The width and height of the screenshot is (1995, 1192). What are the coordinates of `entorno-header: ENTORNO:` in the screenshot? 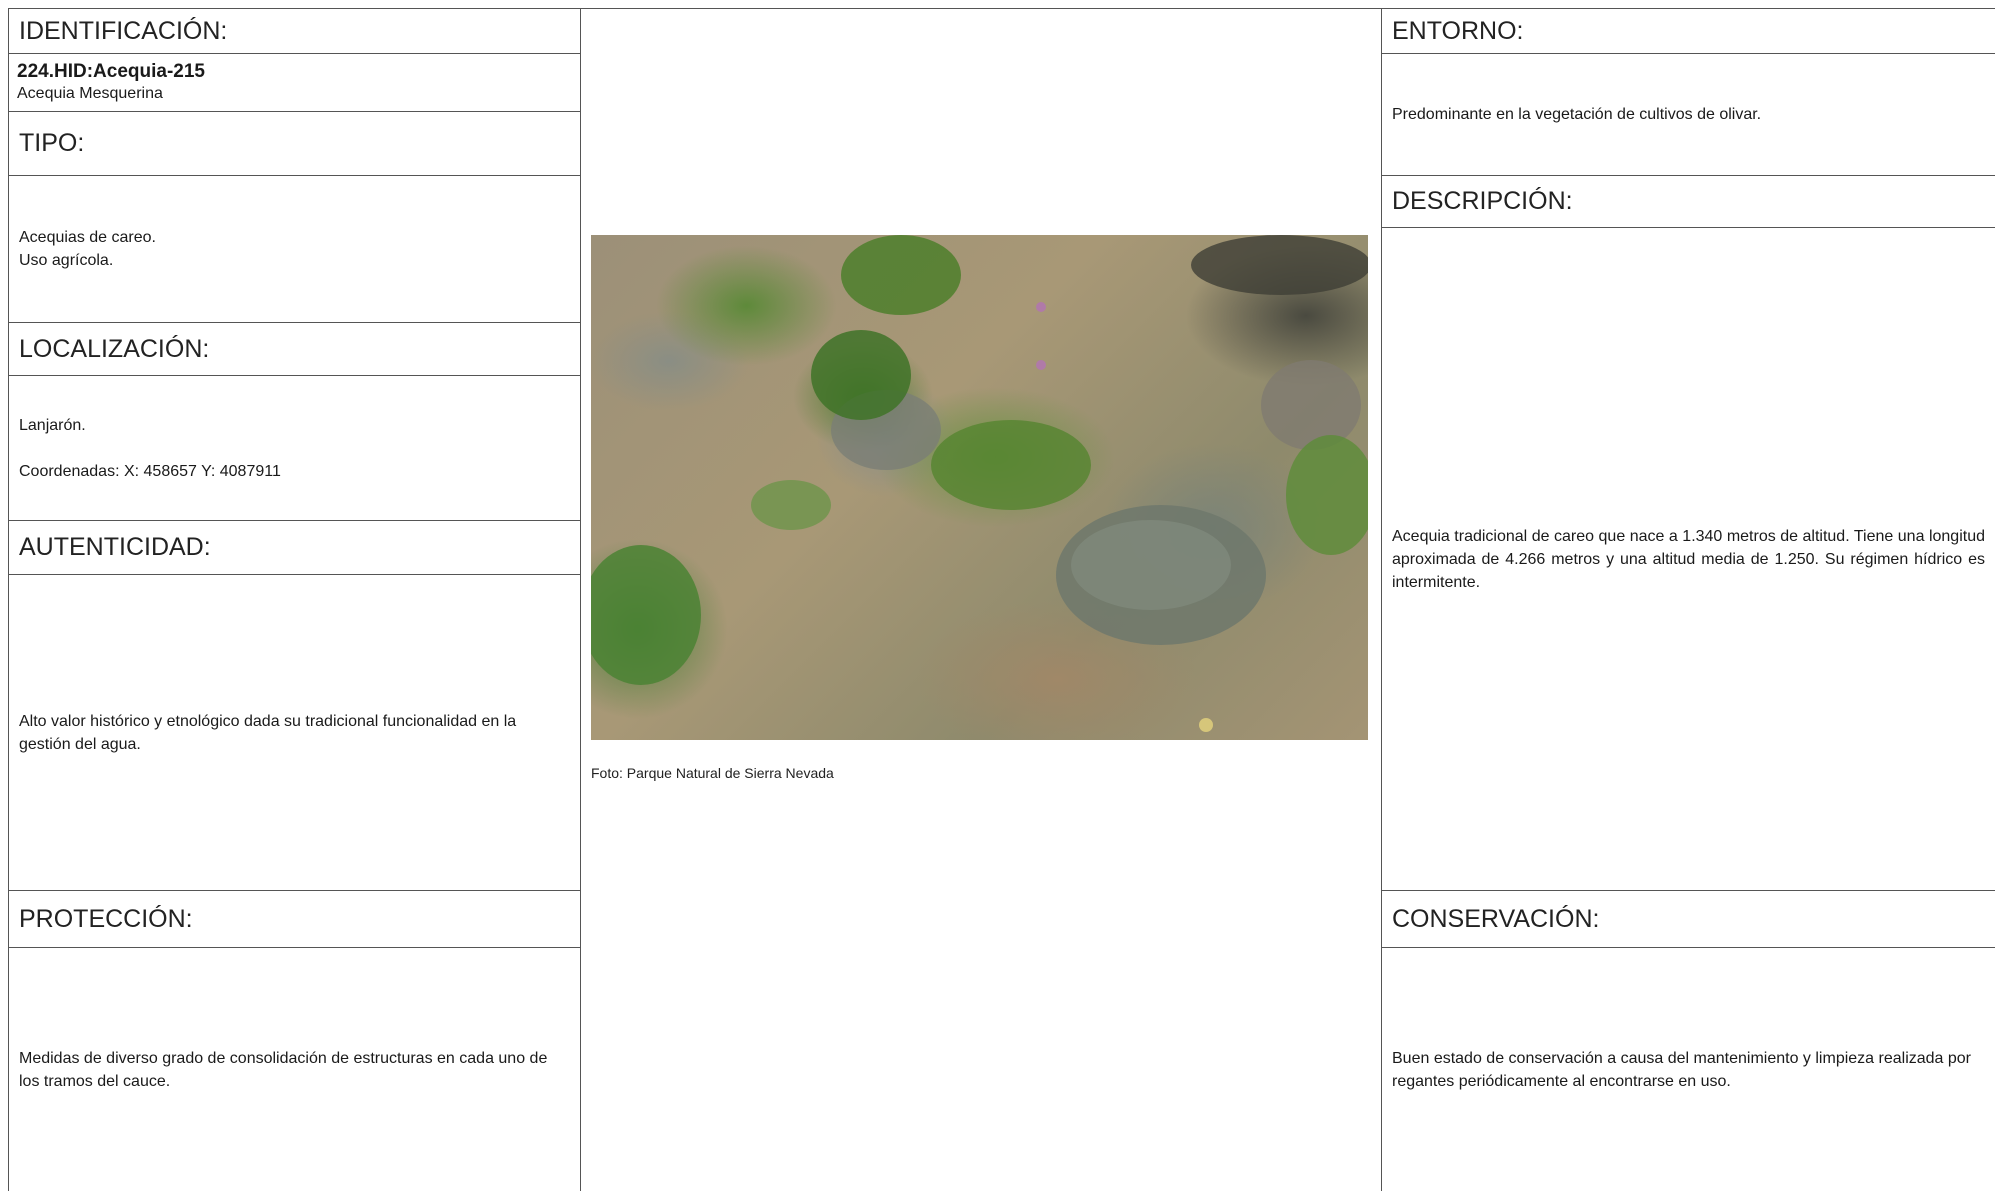 It's located at (1688, 31).